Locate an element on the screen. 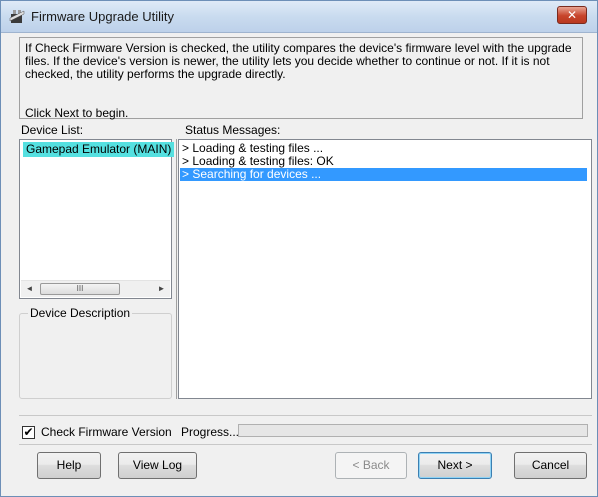  title-bar: Firmware Upgrade Utility ✕ is located at coordinates (299, 17).